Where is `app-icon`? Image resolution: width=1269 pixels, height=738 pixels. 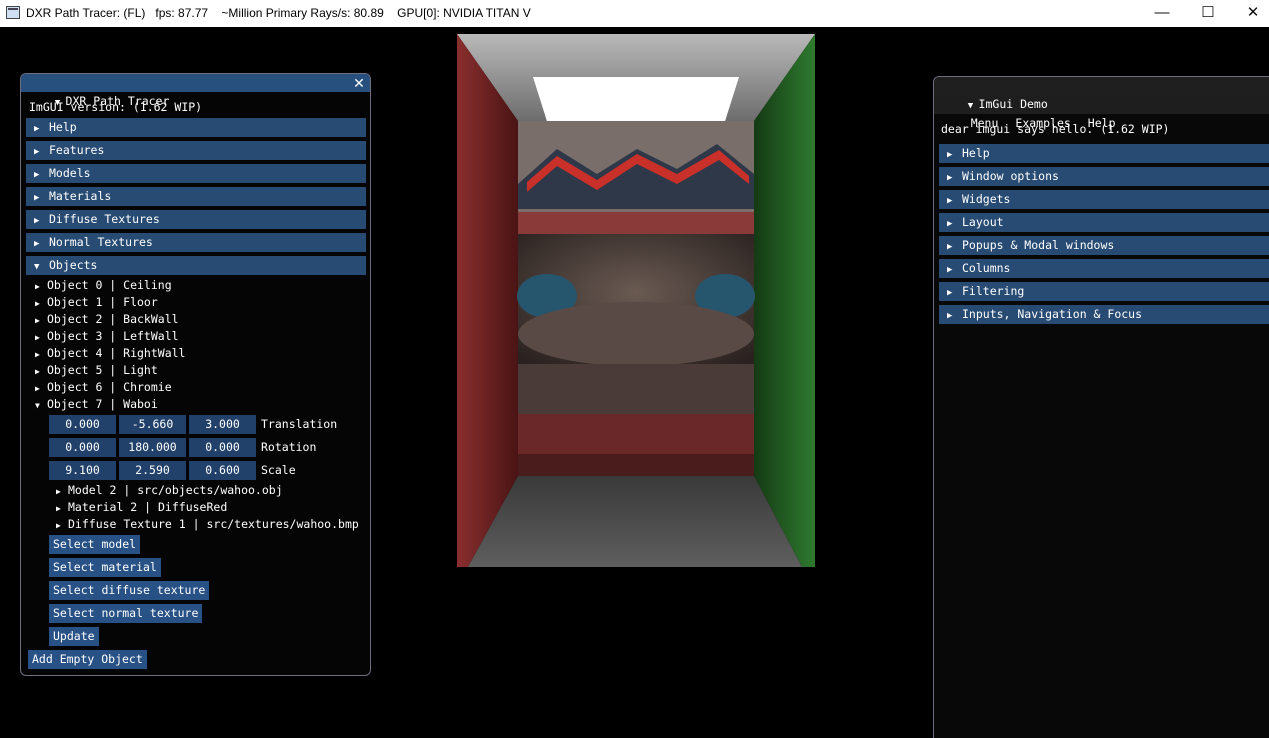
app-icon is located at coordinates (13, 12).